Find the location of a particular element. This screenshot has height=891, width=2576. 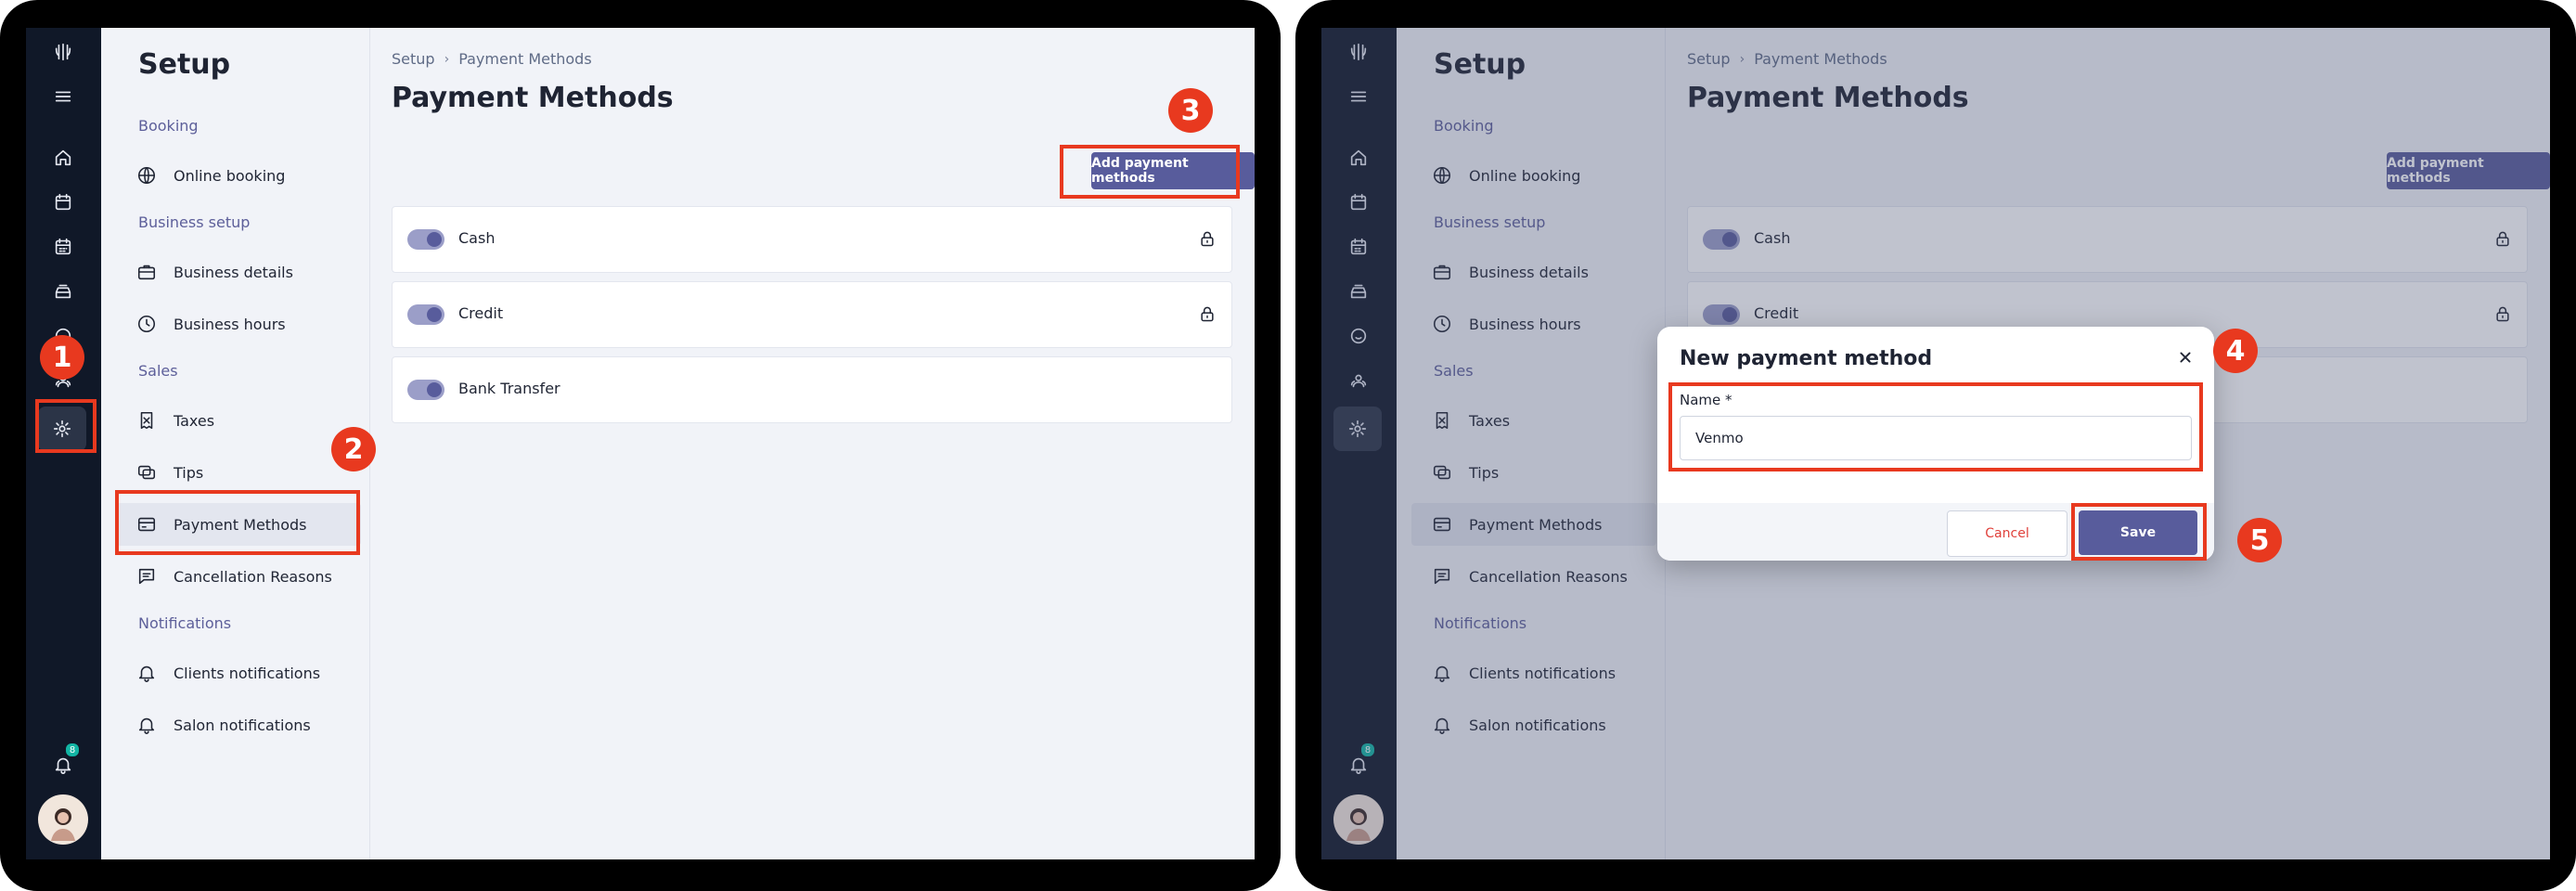

menu-item-business-hours: Business hours is located at coordinates (238, 324).